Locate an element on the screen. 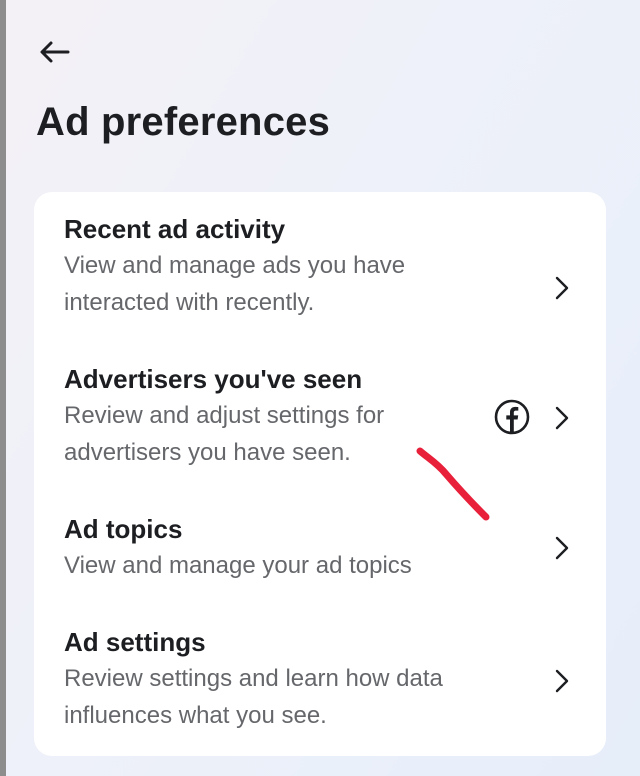  menu-item-description: View and manage your ad topics is located at coordinates (238, 565).